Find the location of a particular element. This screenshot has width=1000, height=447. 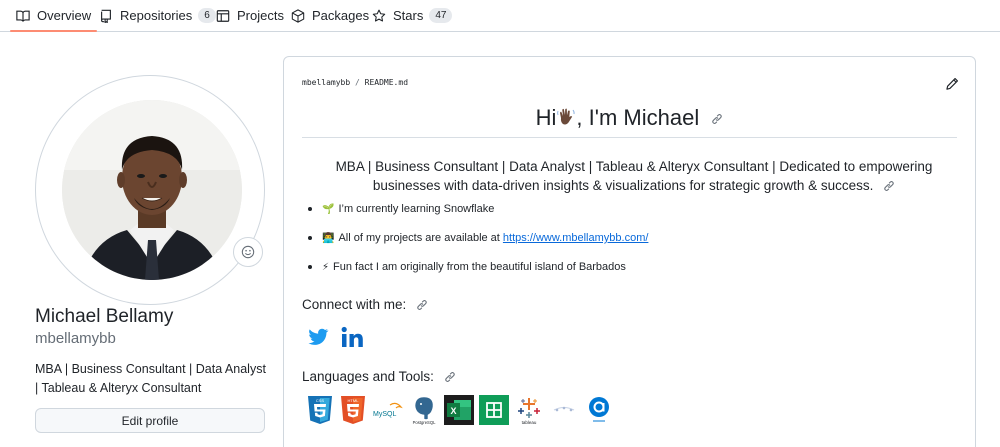

bullet-text: All of my projects are available at is located at coordinates (420, 238).